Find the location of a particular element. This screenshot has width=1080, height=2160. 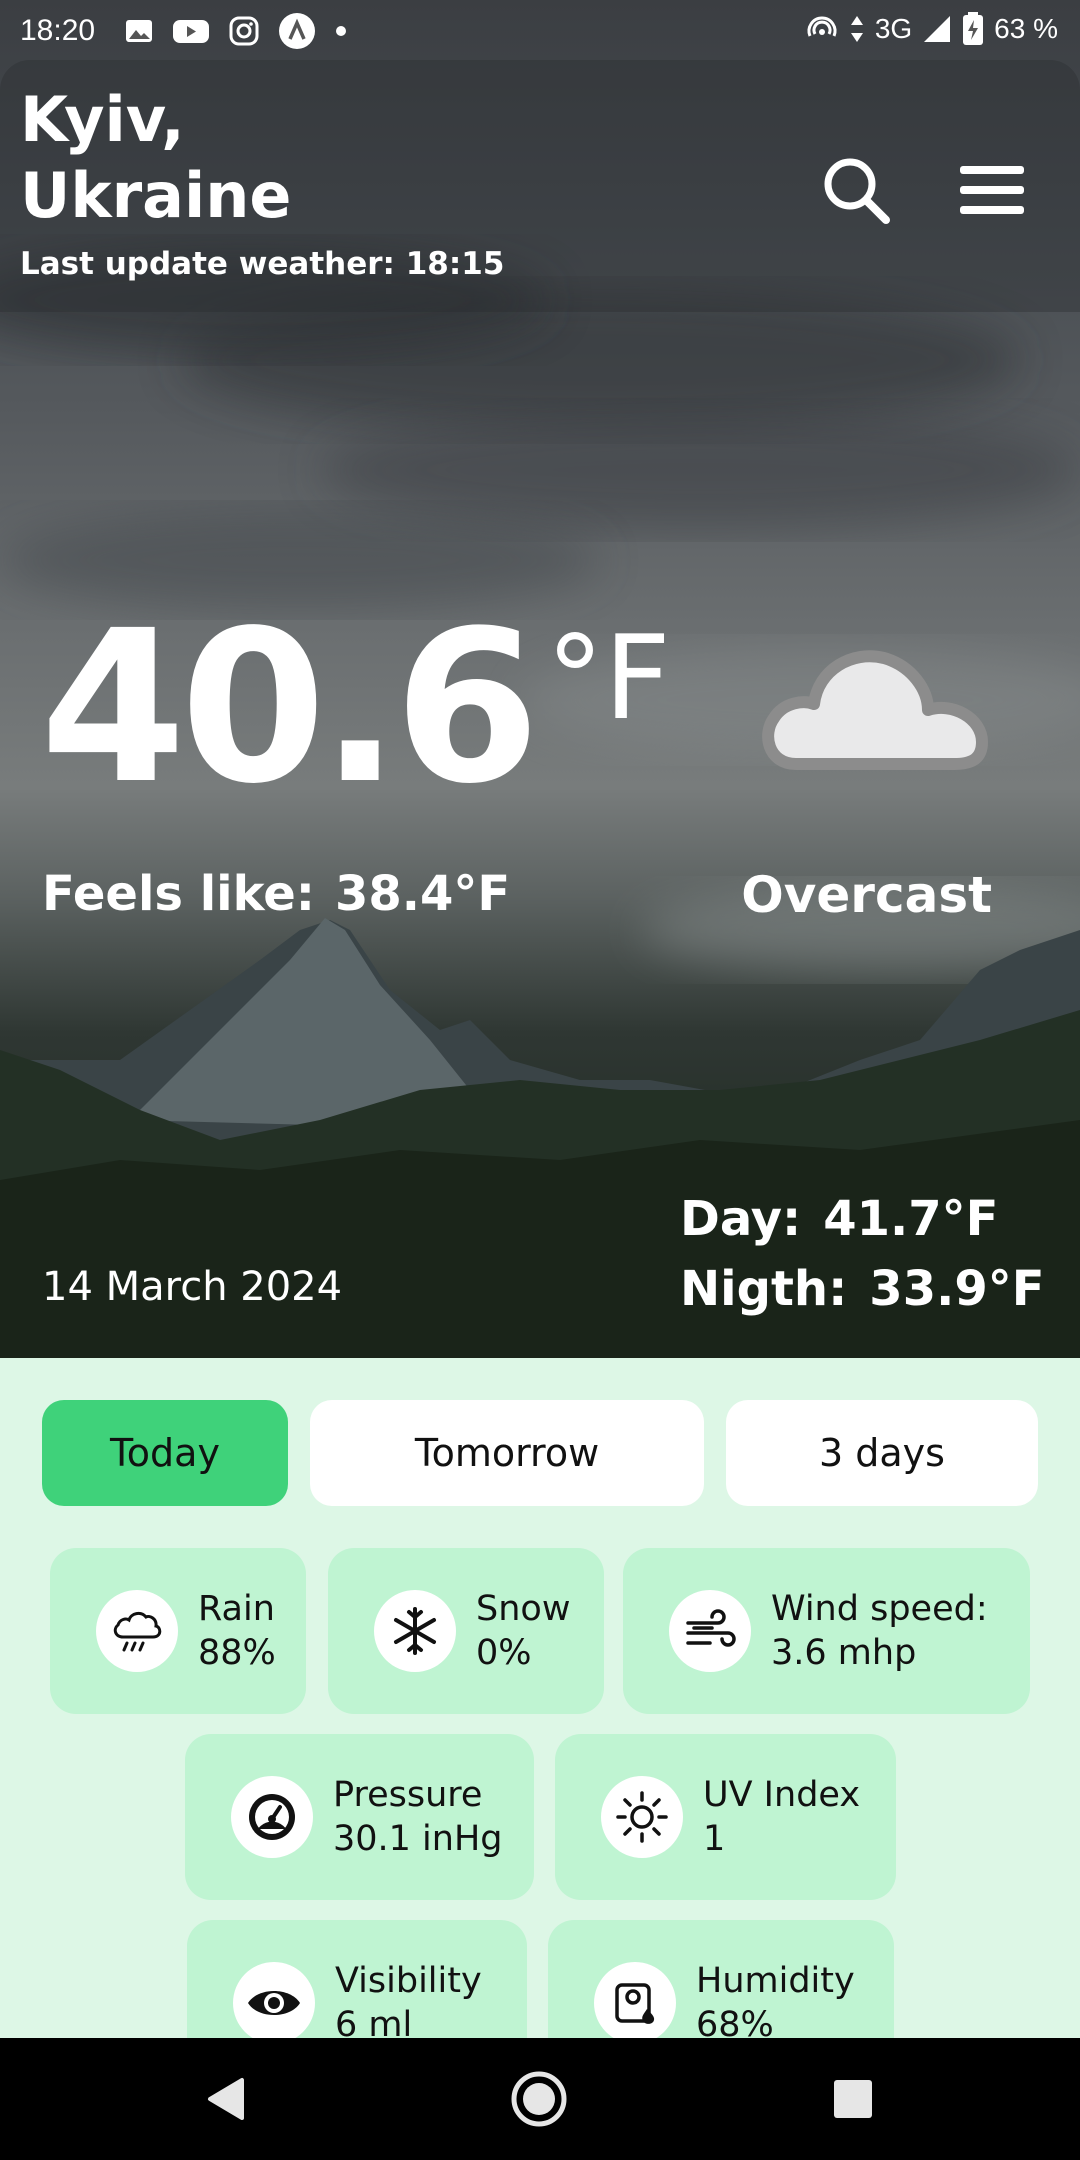

uv-value: 1 is located at coordinates (714, 1839).